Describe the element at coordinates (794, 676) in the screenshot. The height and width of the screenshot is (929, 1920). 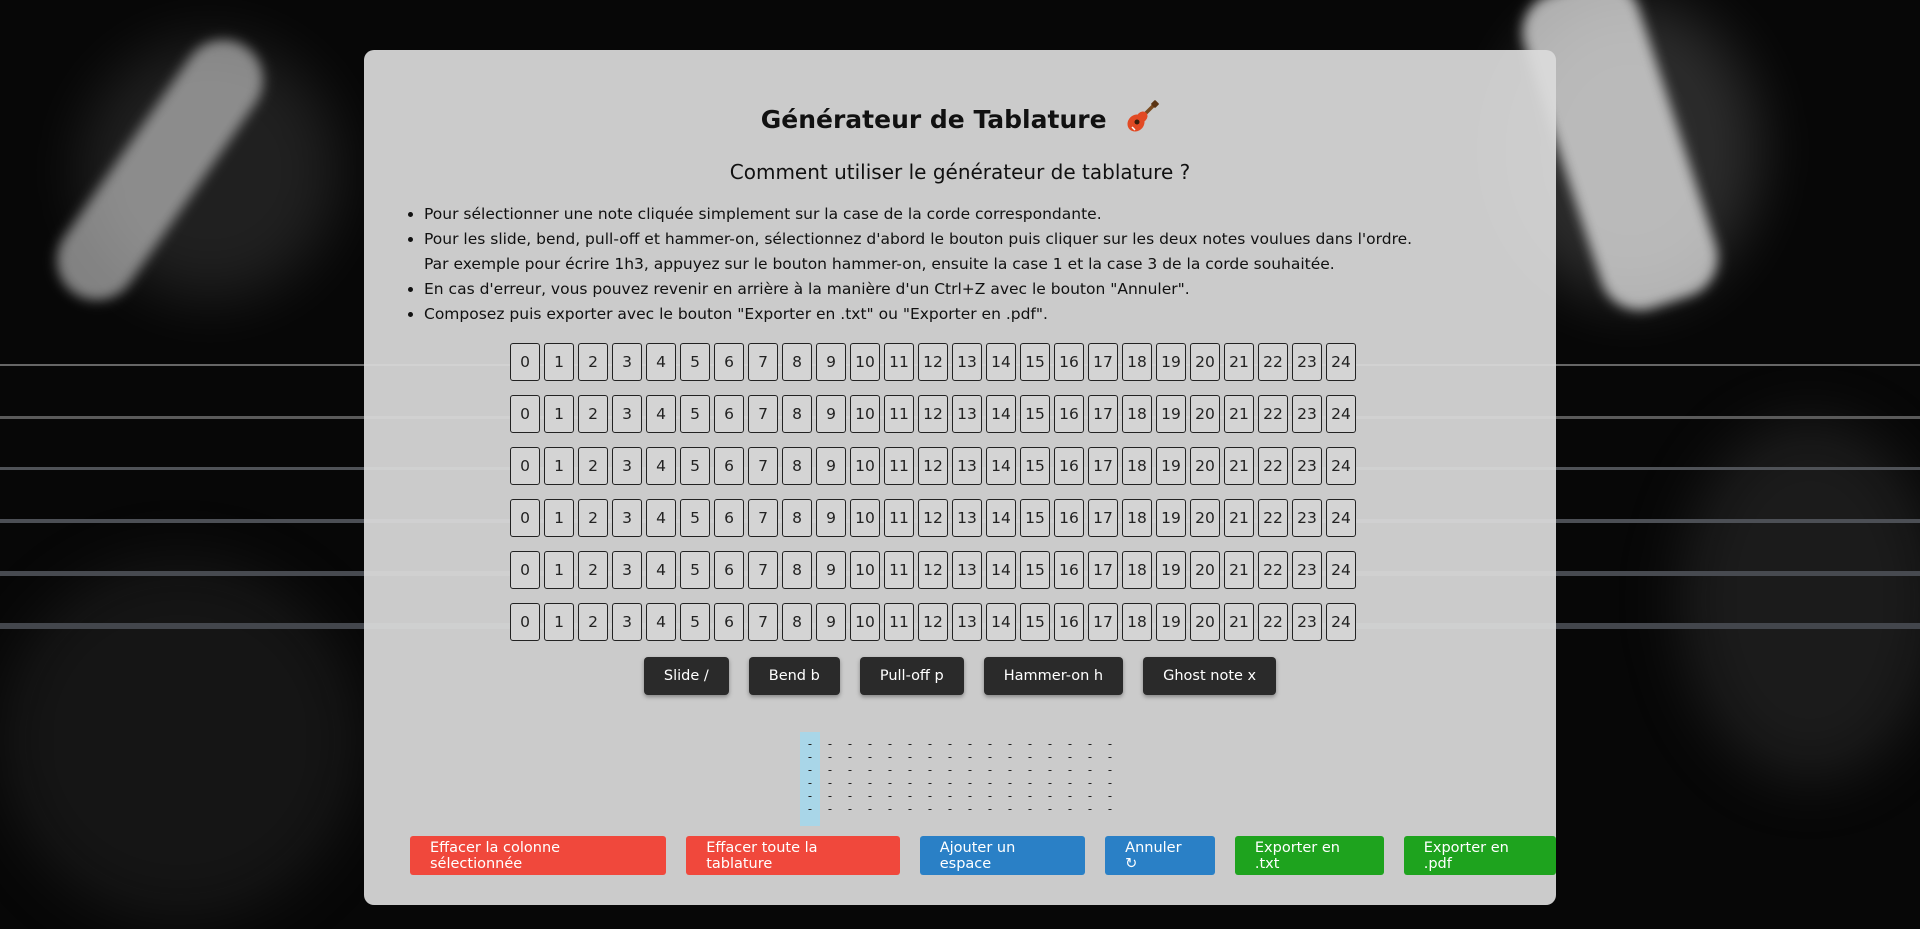
I see `bend-button: Bend b` at that location.